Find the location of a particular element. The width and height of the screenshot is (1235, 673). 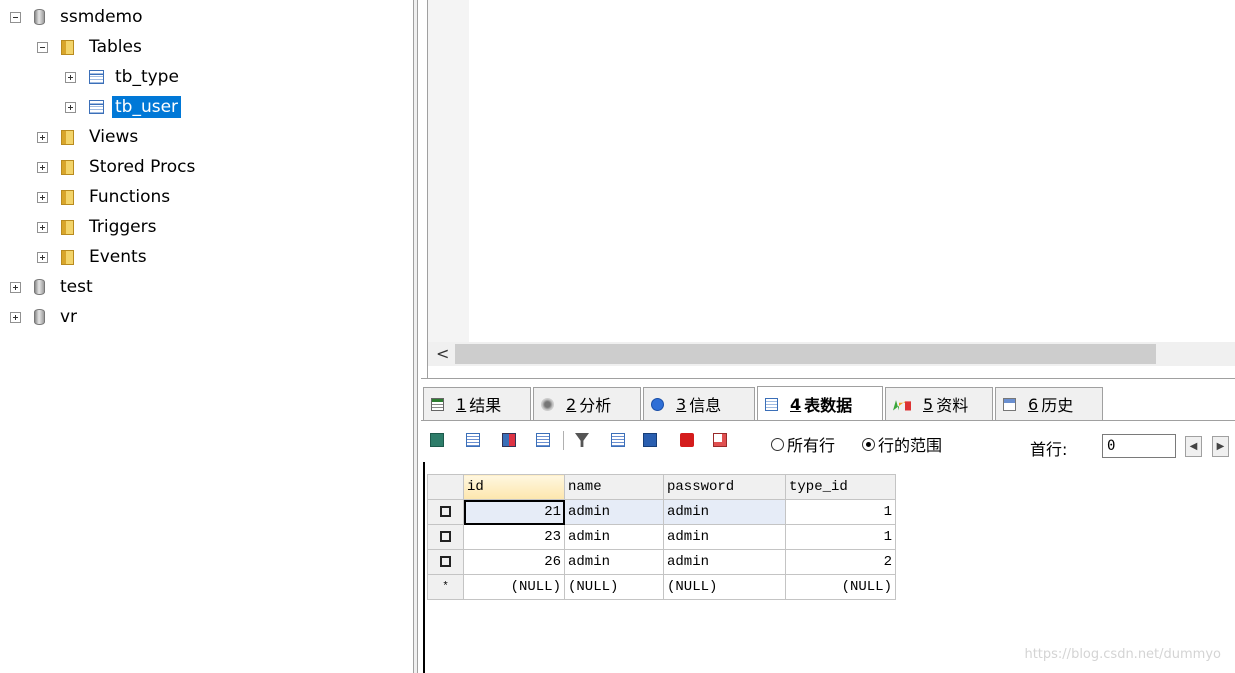

tree-folder-triggers: Triggers is located at coordinates (98, 227).